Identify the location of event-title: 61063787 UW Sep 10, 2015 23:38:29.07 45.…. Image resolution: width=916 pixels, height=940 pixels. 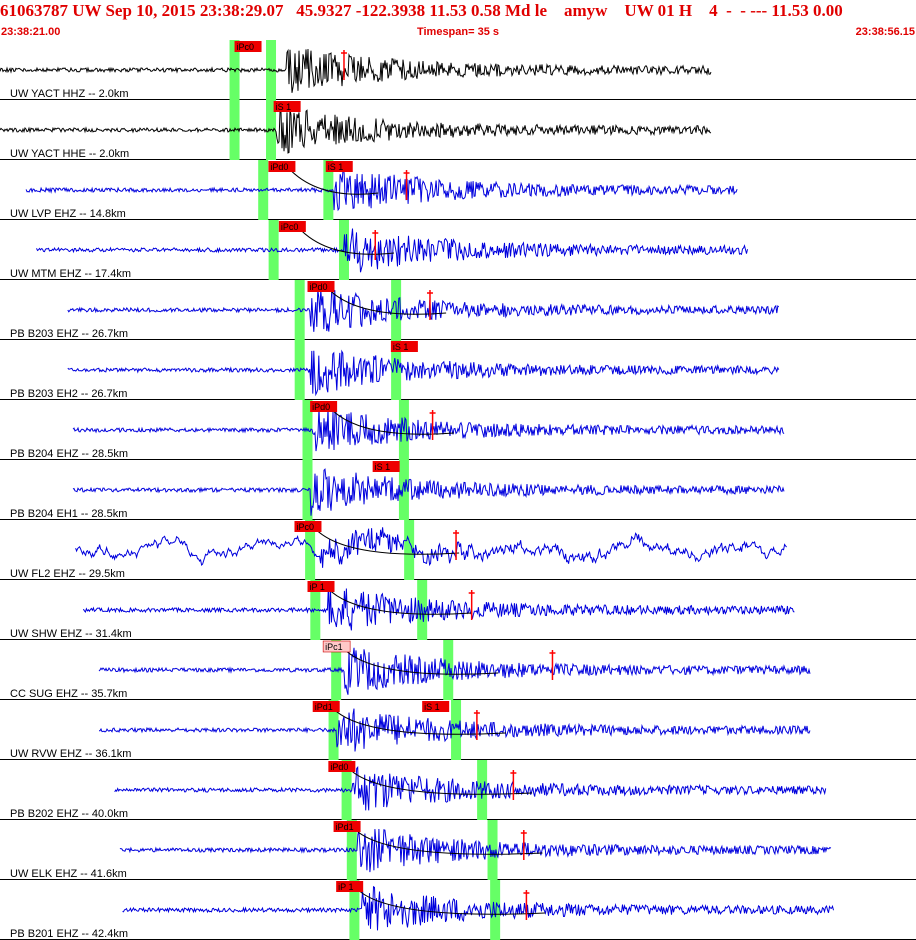
(421, 10).